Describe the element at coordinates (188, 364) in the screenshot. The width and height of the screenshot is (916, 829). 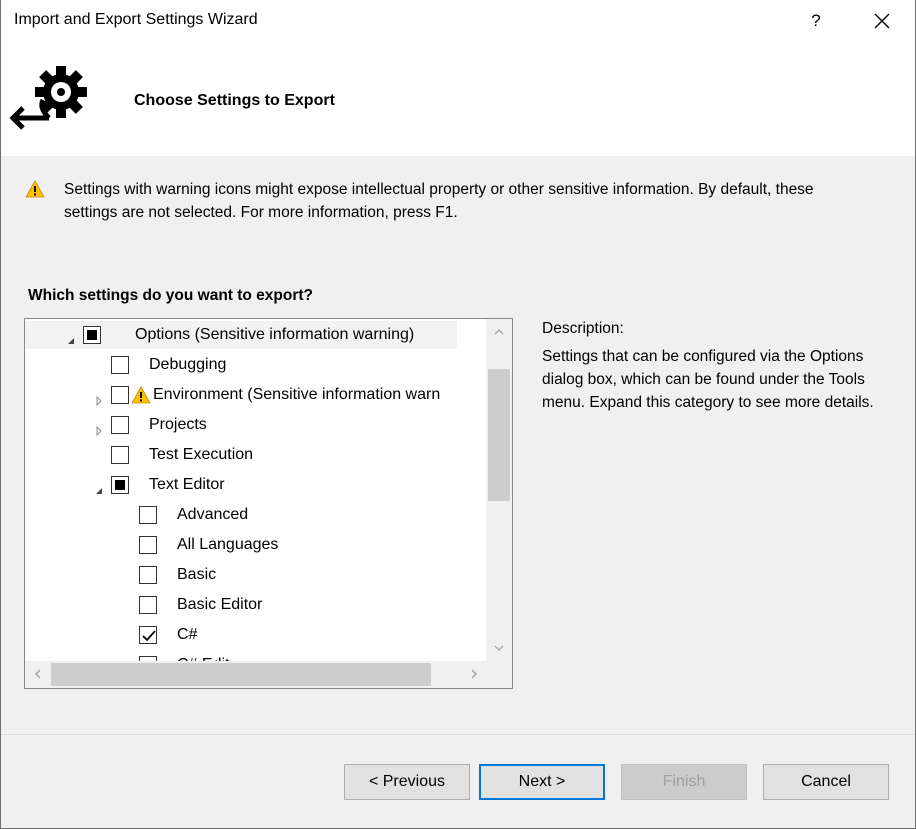
I see `tree-item-label: Debugging` at that location.